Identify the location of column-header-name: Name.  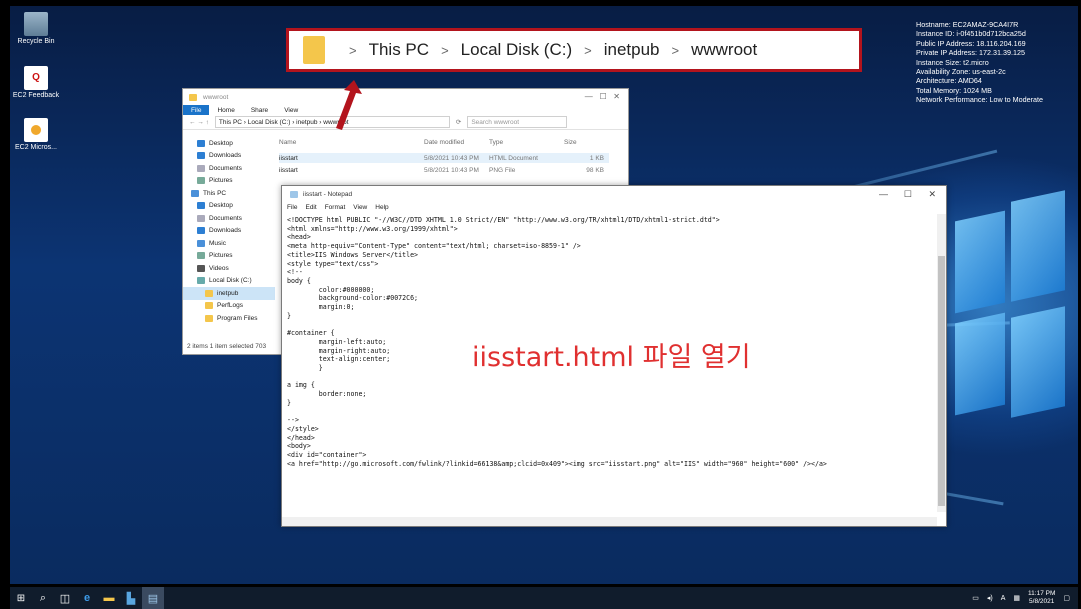
(351, 142).